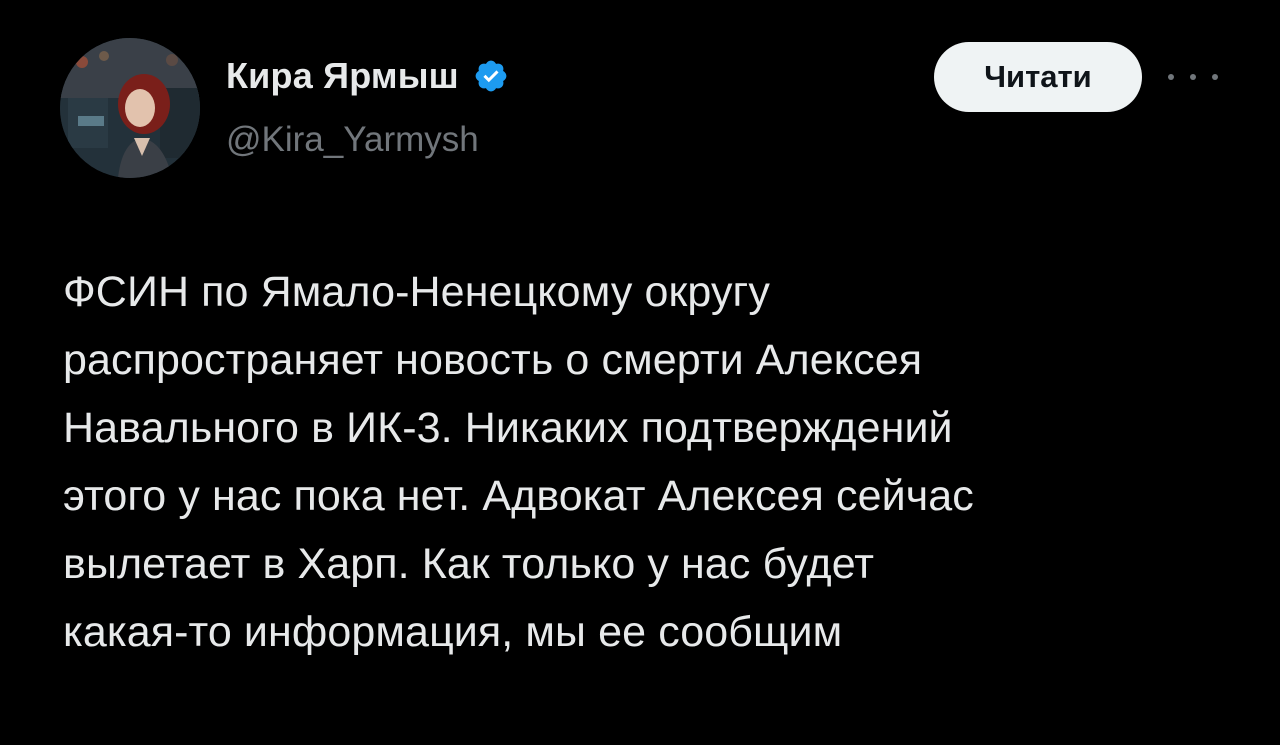  I want to click on author-name-row: Кира Ярмыш, so click(367, 76).